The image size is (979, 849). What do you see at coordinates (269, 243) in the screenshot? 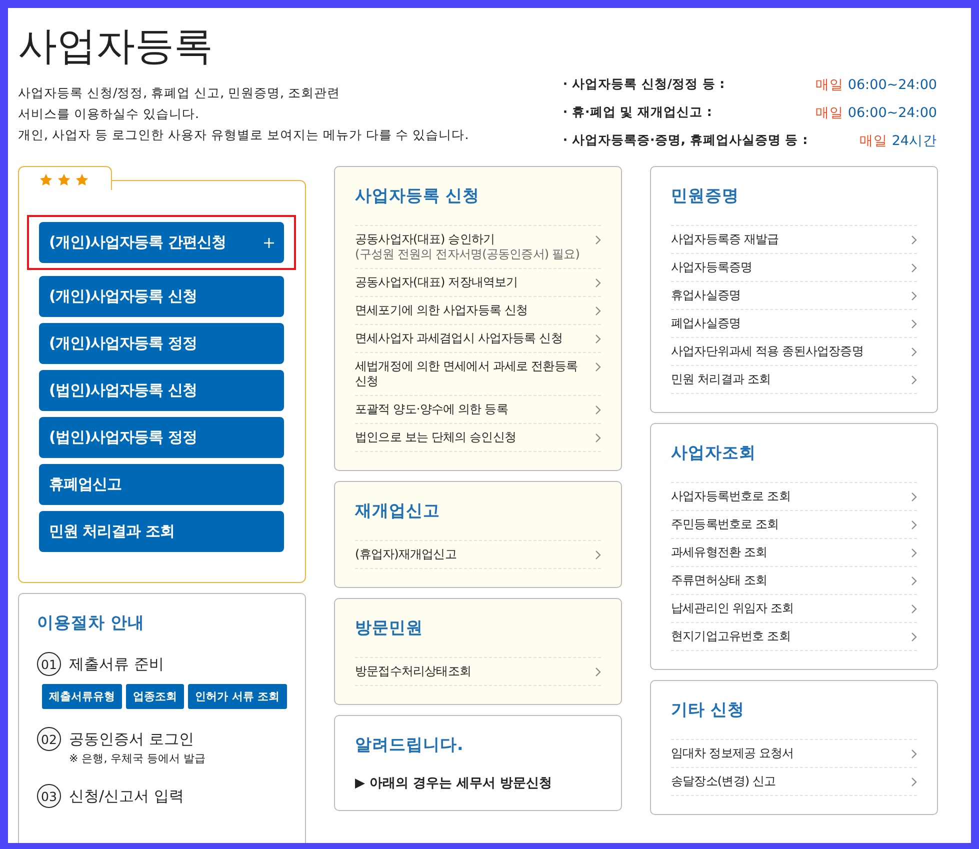
I see `plus-icon` at bounding box center [269, 243].